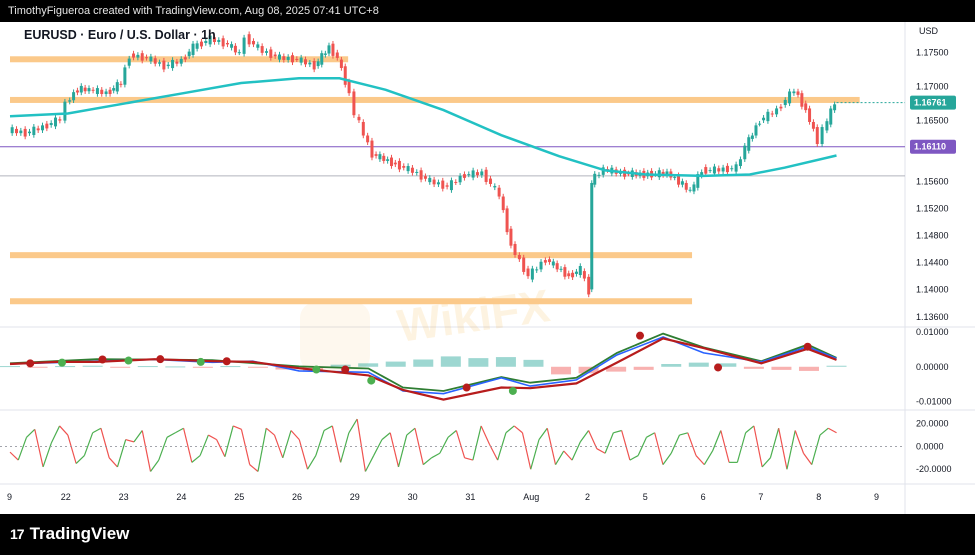  I want to click on price-tick-label: 1.14400, so click(932, 263).